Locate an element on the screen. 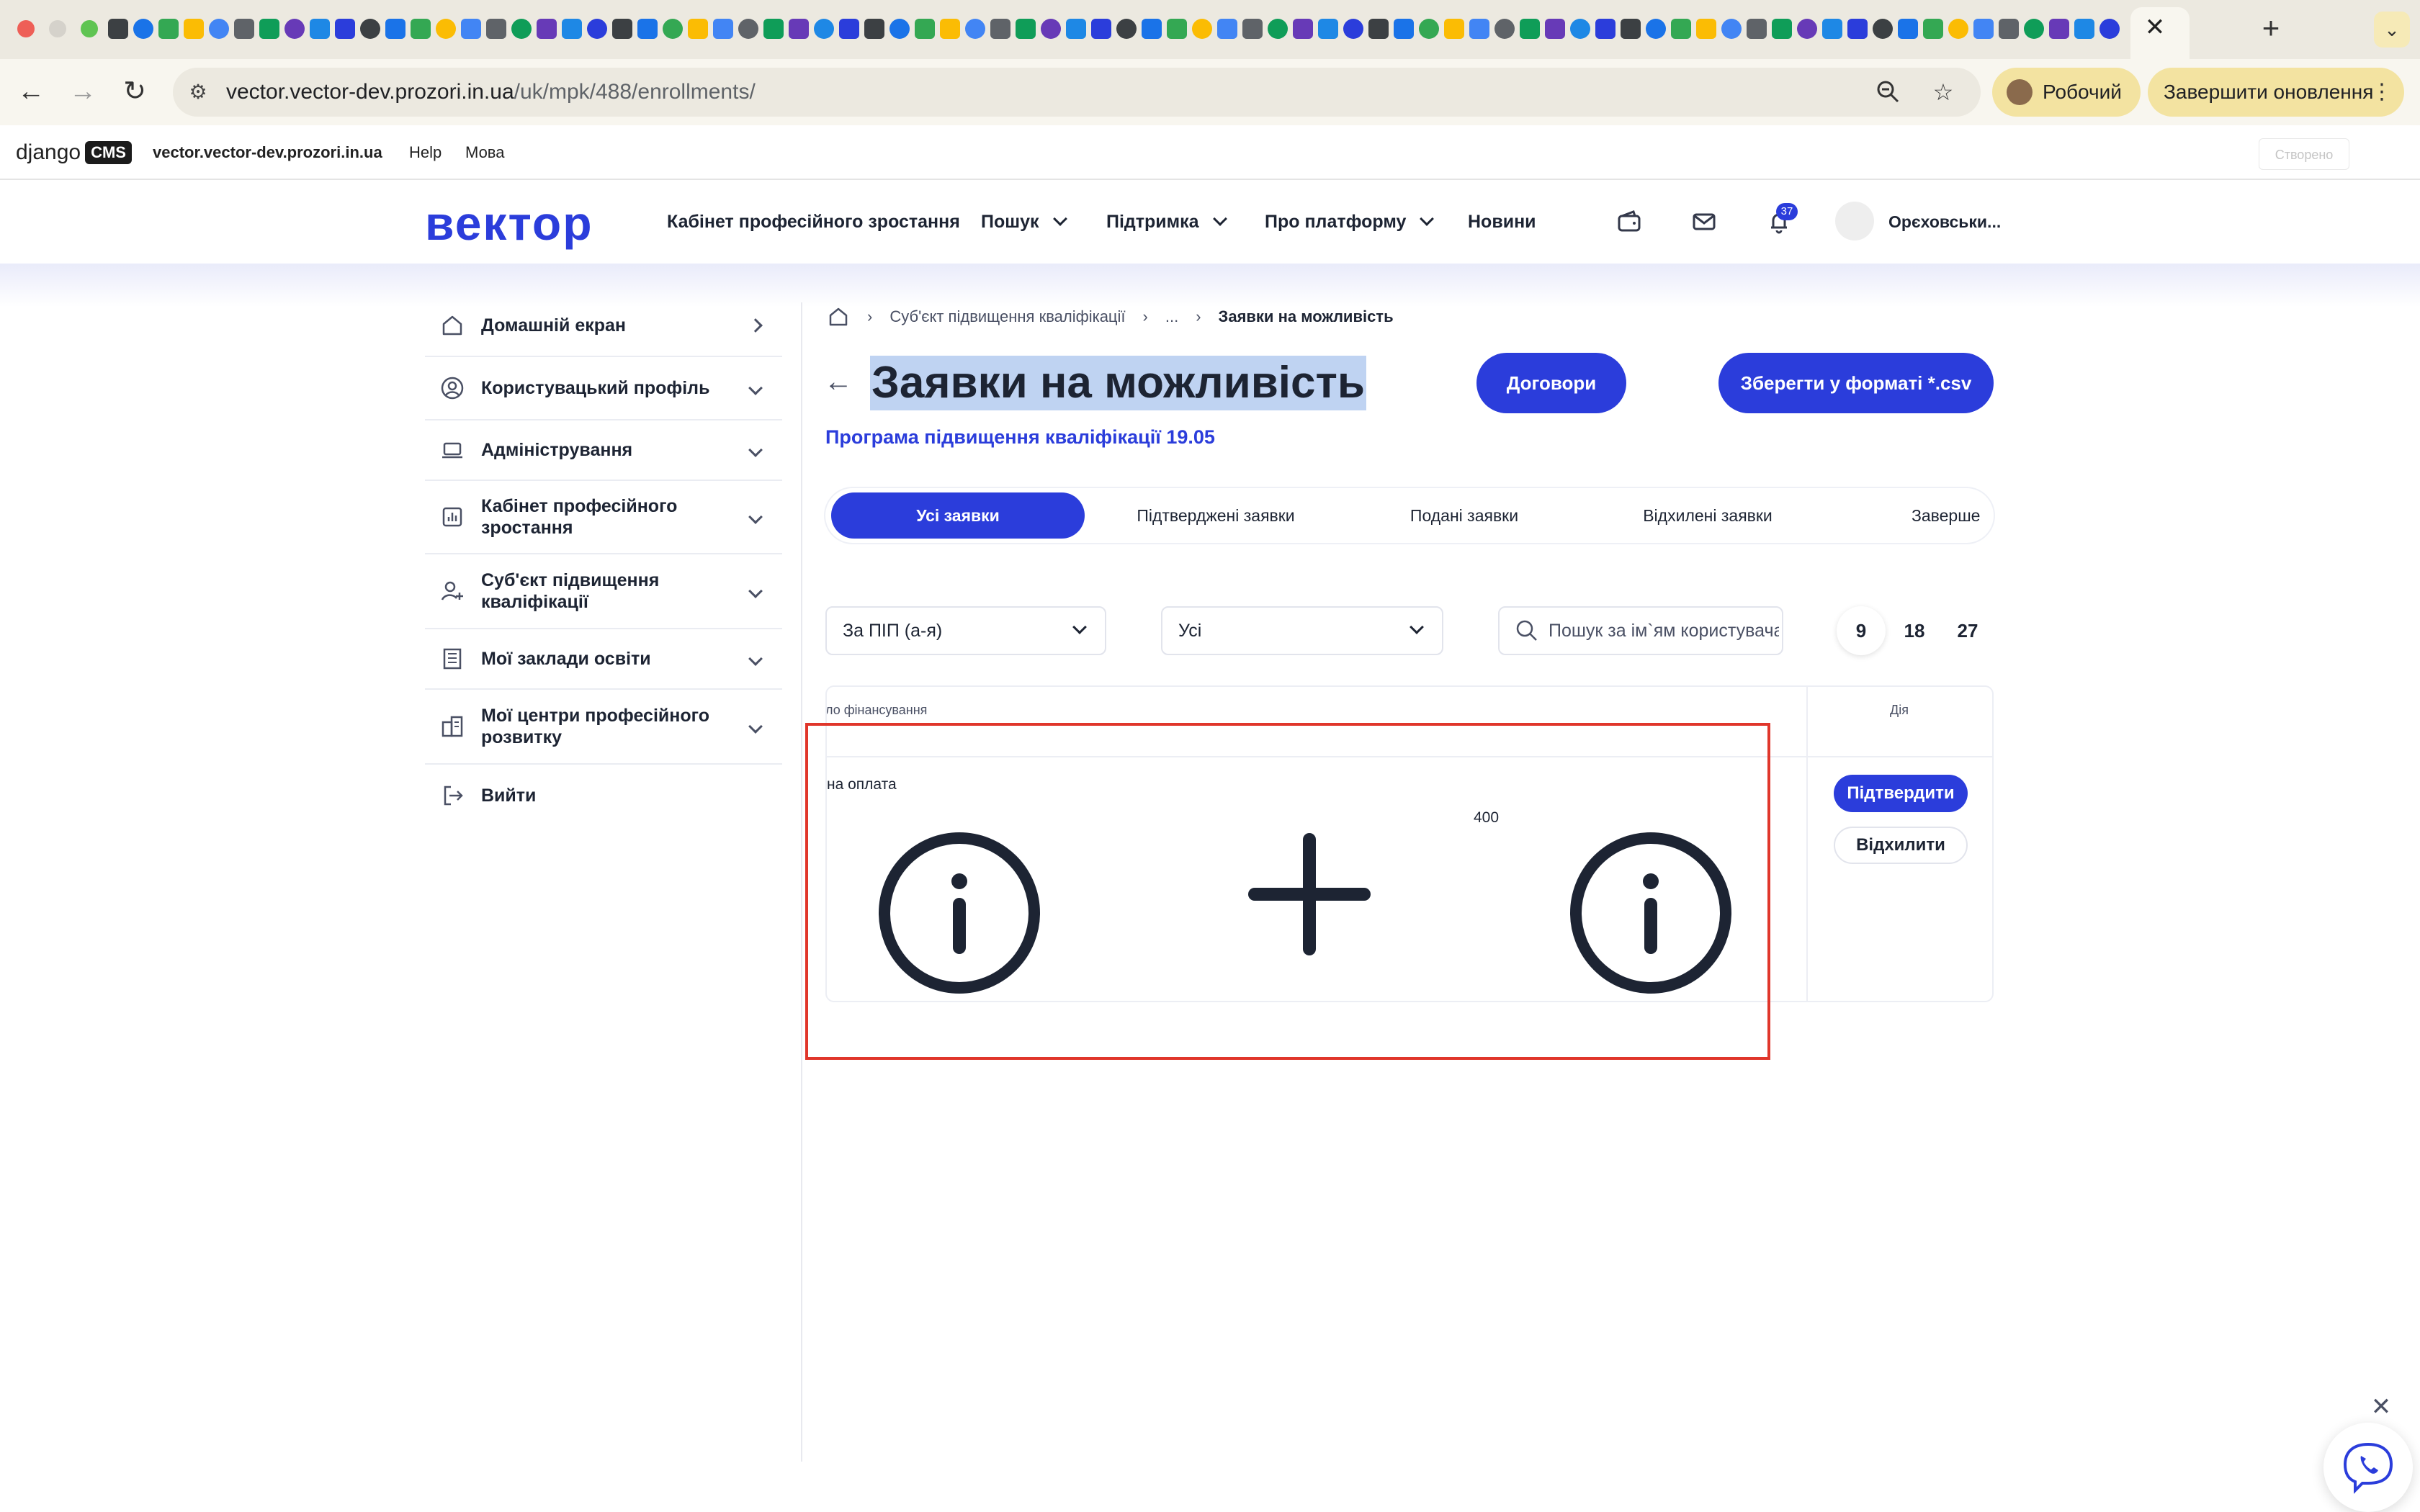 This screenshot has width=2420, height=1512. page-size-18: 18 is located at coordinates (1914, 630).